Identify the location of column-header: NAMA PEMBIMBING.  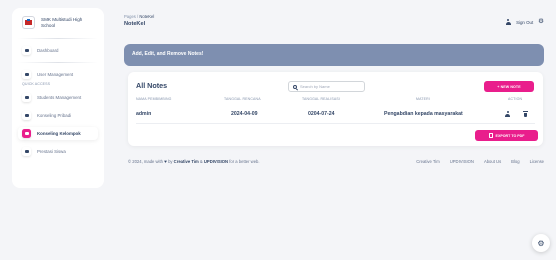
(154, 99).